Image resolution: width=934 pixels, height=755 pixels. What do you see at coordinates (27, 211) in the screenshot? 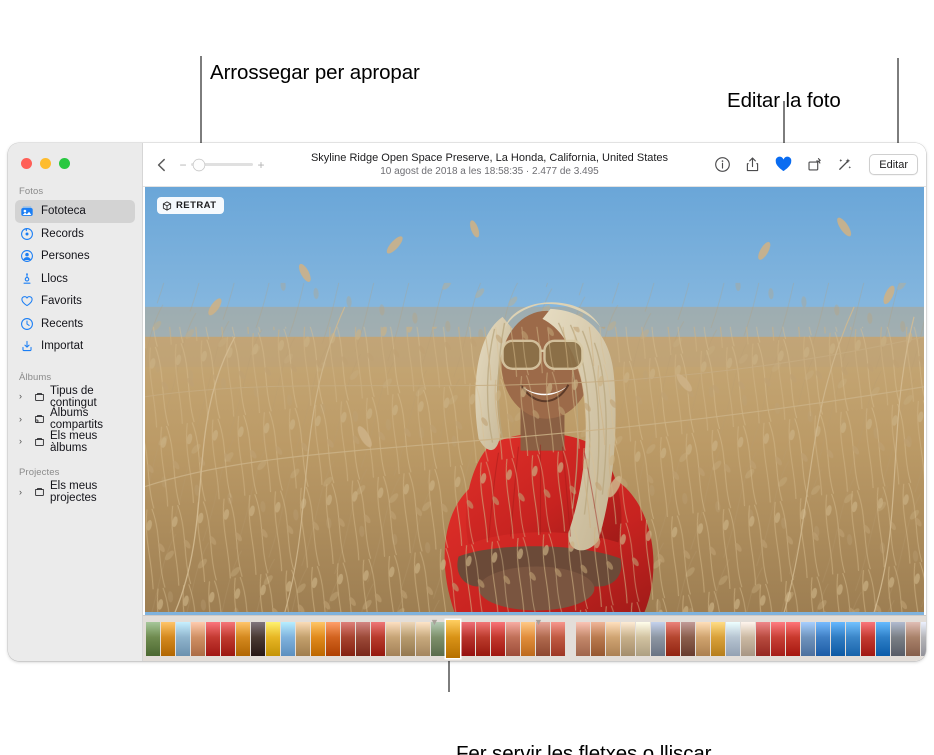
I see `photos-library-icon` at bounding box center [27, 211].